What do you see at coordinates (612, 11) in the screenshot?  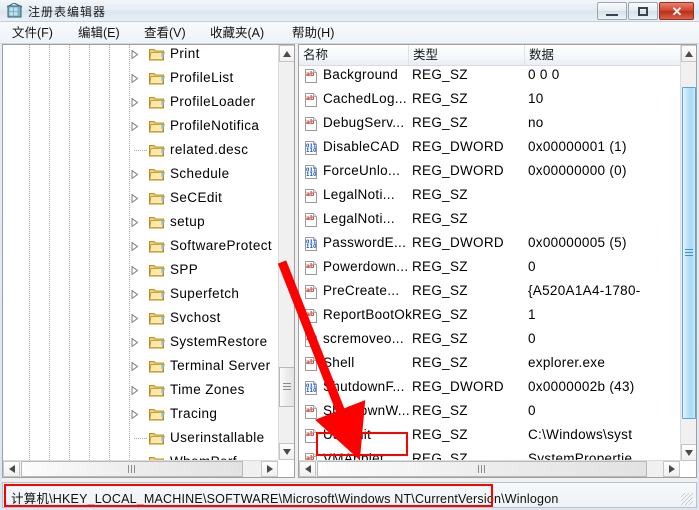 I see `minimize-button` at bounding box center [612, 11].